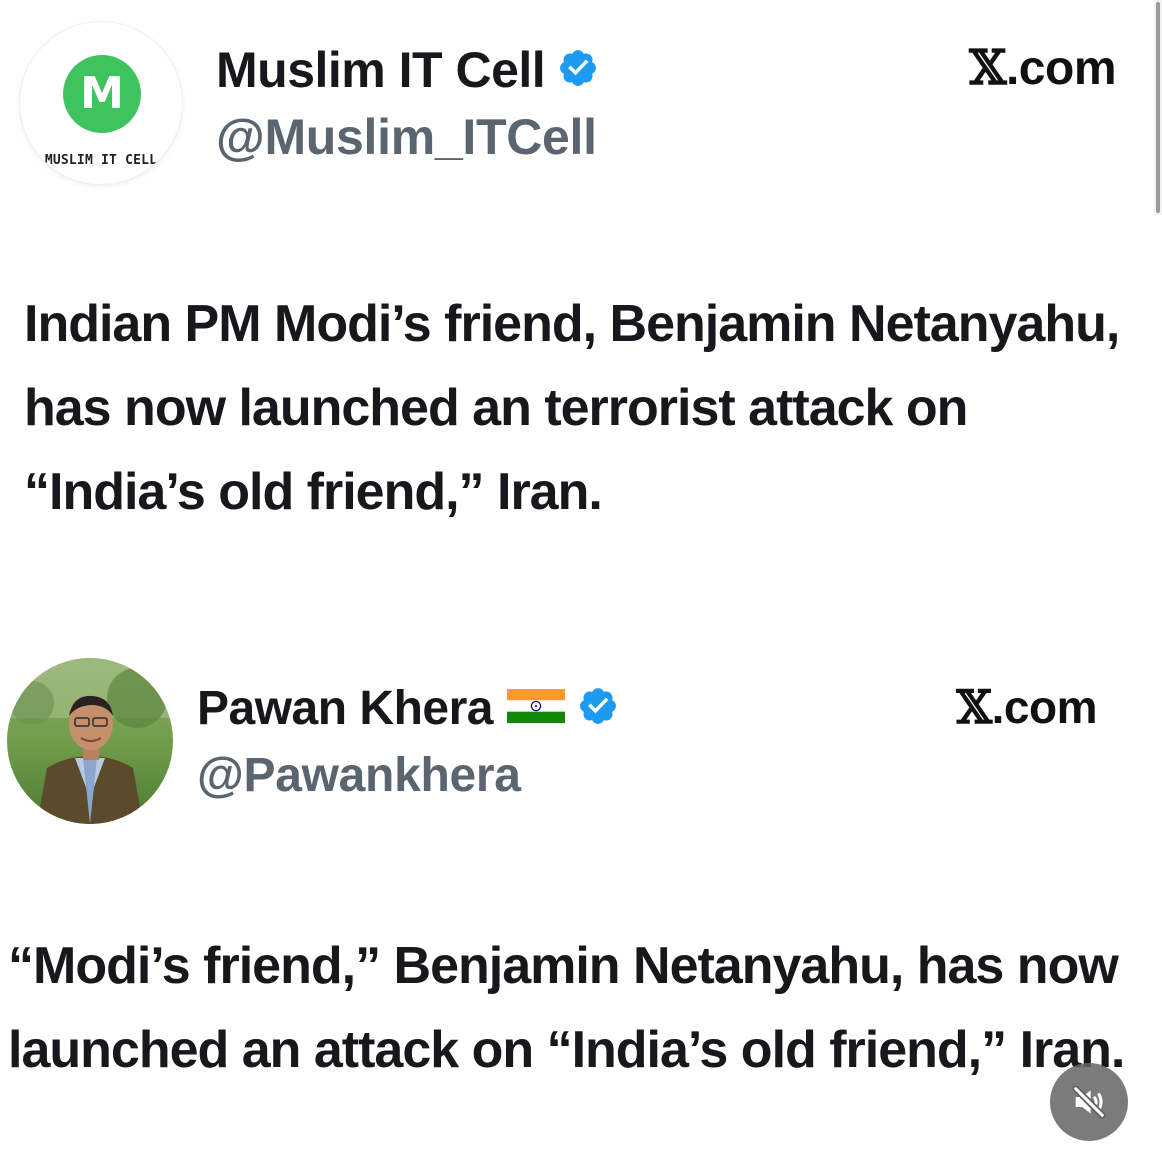  I want to click on logo-circle: M, so click(102, 94).